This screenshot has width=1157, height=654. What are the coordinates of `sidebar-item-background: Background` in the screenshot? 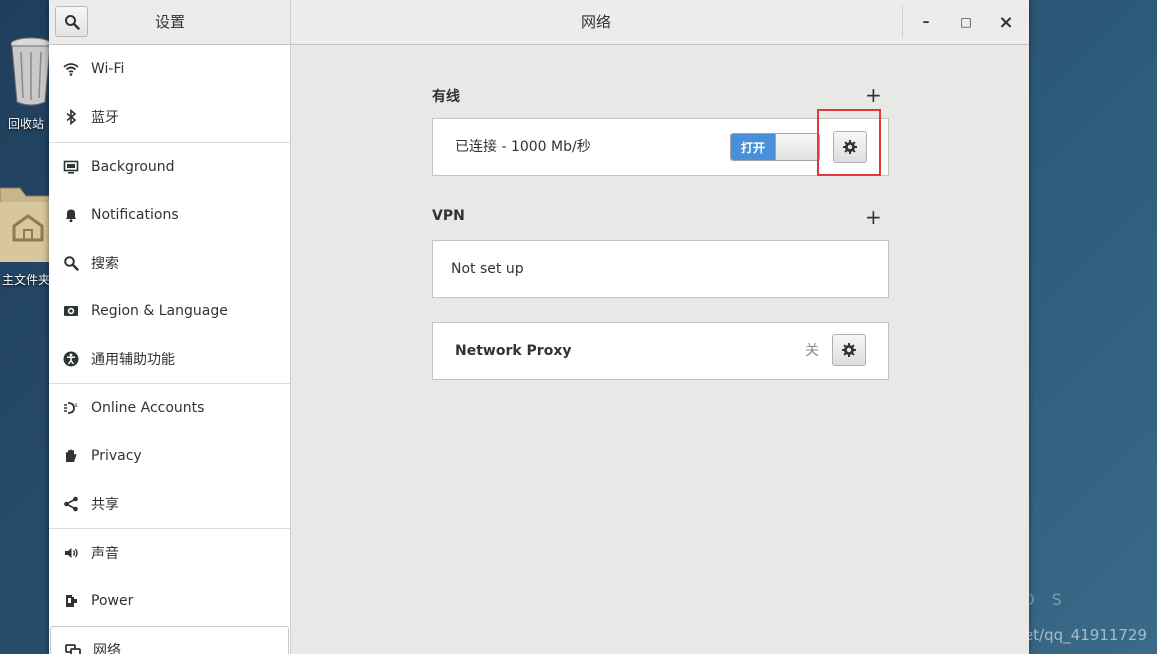 It's located at (169, 167).